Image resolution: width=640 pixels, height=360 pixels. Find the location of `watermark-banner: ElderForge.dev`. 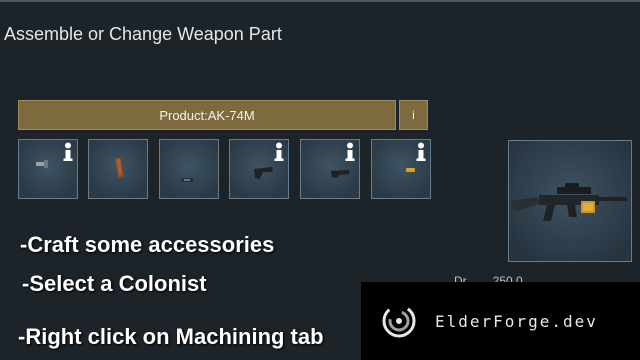

watermark-banner: ElderForge.dev is located at coordinates (500, 321).